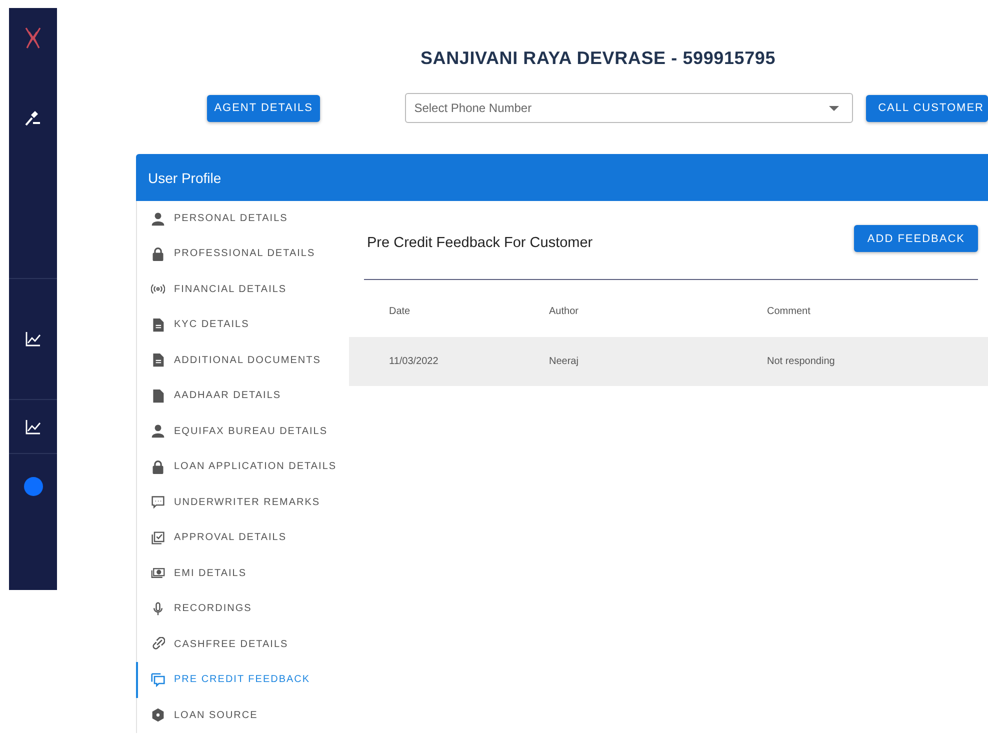 This screenshot has height=740, width=988. Describe the element at coordinates (263, 108) in the screenshot. I see `agent-details-button: AGENT DETAILS` at that location.